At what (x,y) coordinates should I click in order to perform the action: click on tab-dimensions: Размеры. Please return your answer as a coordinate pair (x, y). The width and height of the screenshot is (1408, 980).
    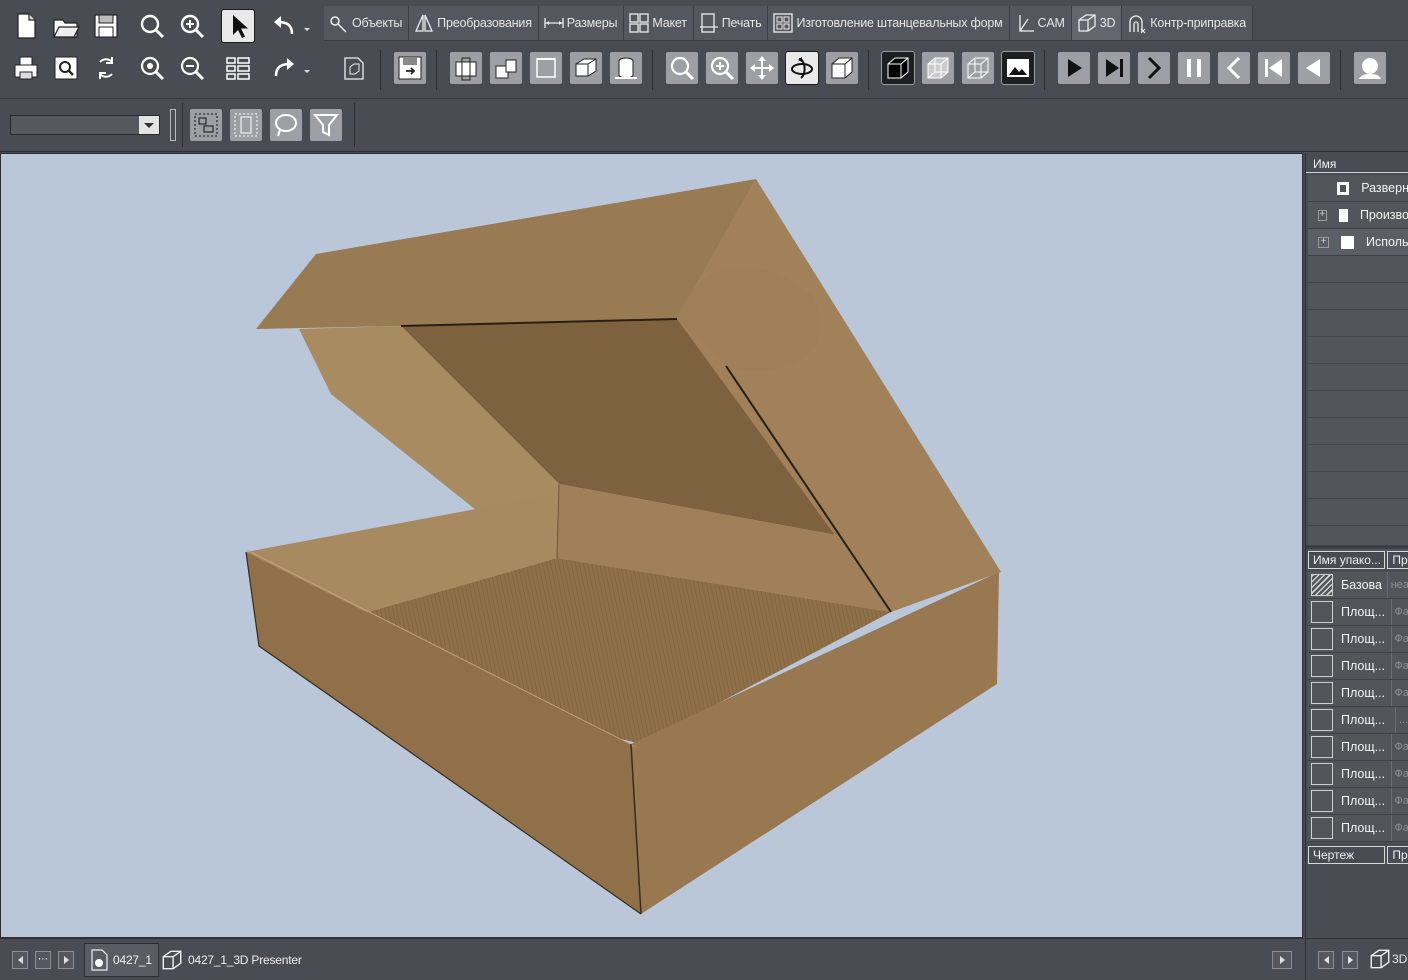
    Looking at the image, I should click on (581, 23).